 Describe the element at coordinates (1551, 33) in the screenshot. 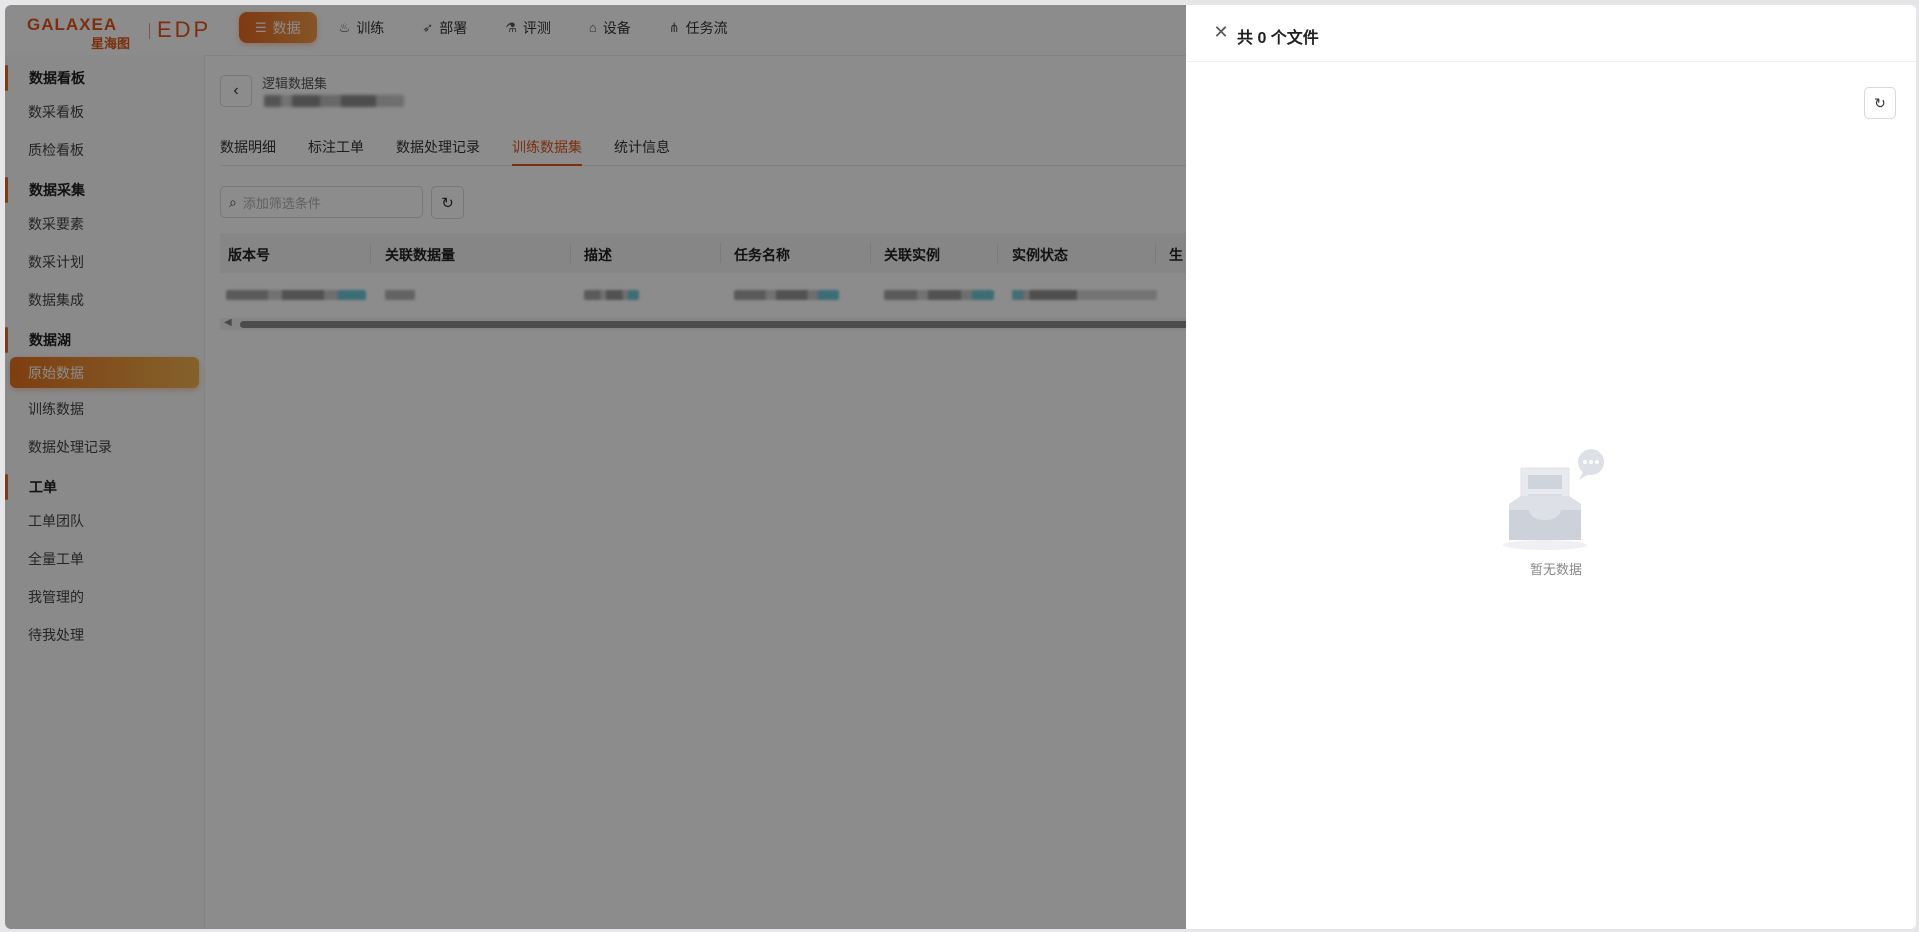

I see `drawer-header: ✕ 共 0 个文件` at that location.